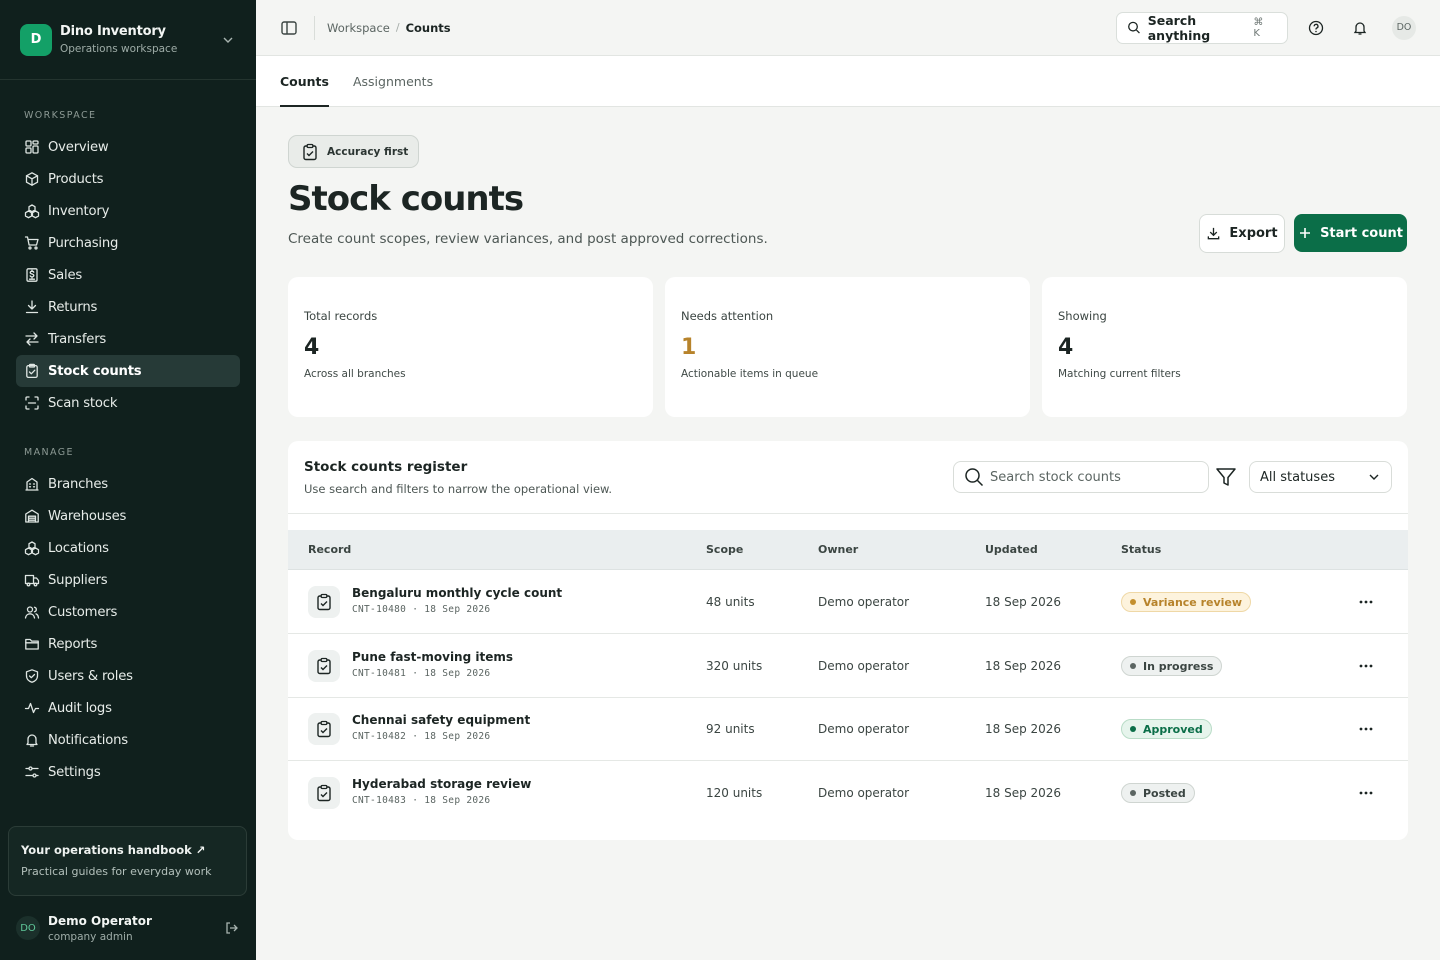  What do you see at coordinates (32, 516) in the screenshot?
I see `warehouse-icon` at bounding box center [32, 516].